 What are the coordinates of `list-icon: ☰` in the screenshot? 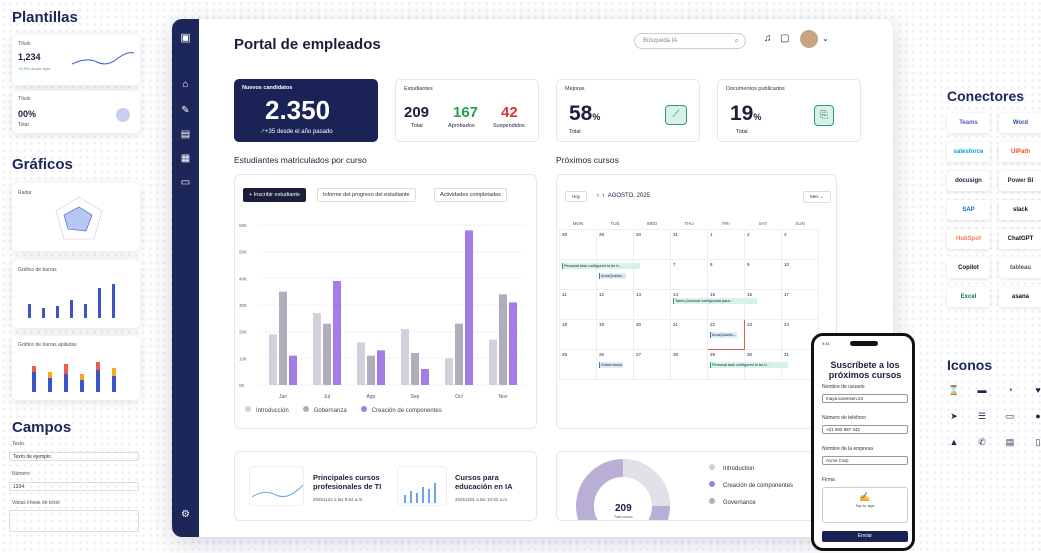 It's located at (982, 416).